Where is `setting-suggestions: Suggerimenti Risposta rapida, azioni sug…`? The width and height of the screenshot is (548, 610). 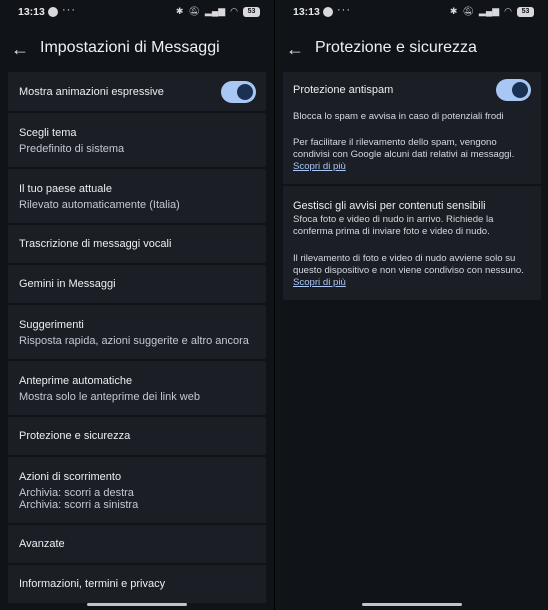 setting-suggestions: Suggerimenti Risposta rapida, azioni sug… is located at coordinates (137, 332).